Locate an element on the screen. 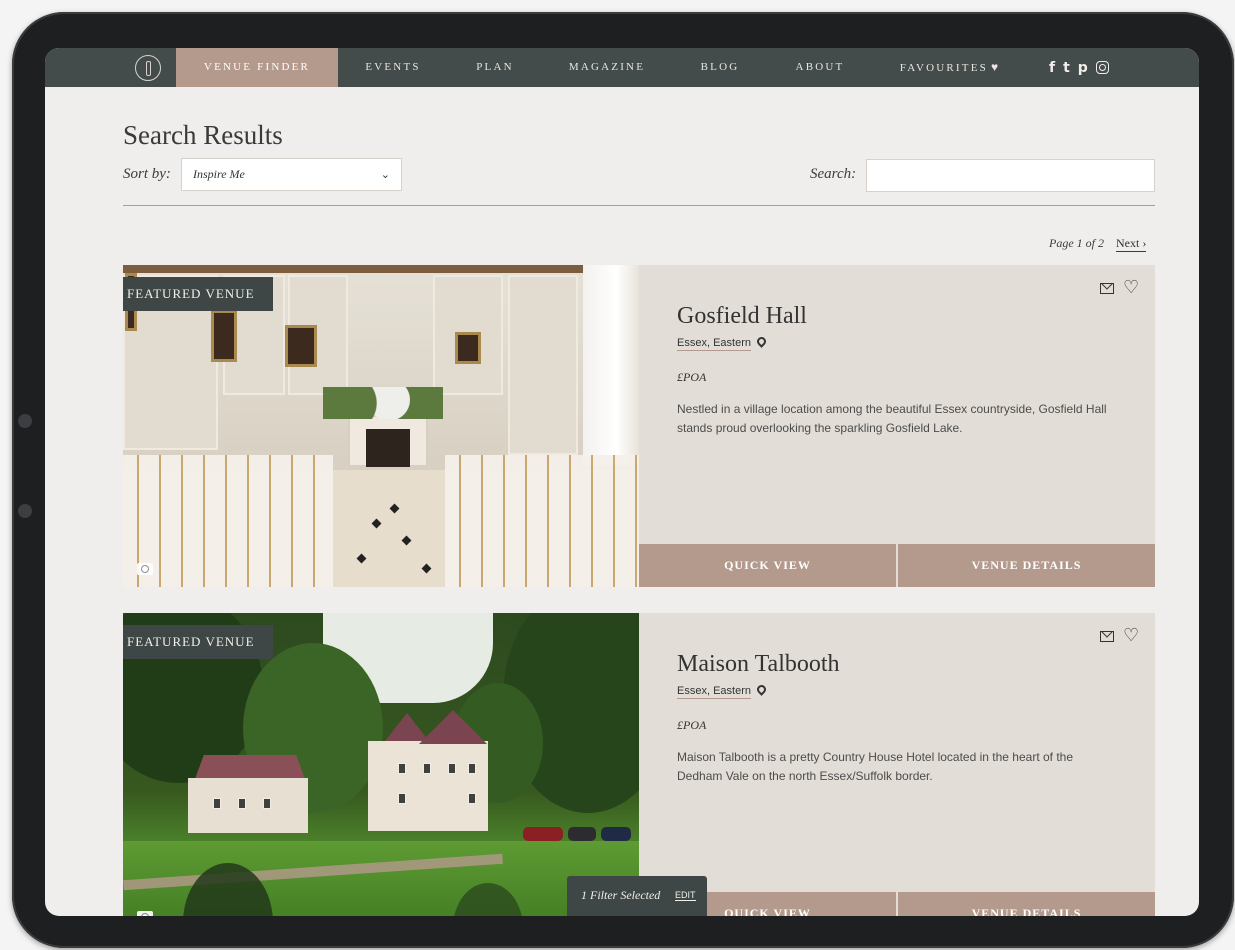 This screenshot has height=950, width=1235. search-label: Search: is located at coordinates (833, 174).